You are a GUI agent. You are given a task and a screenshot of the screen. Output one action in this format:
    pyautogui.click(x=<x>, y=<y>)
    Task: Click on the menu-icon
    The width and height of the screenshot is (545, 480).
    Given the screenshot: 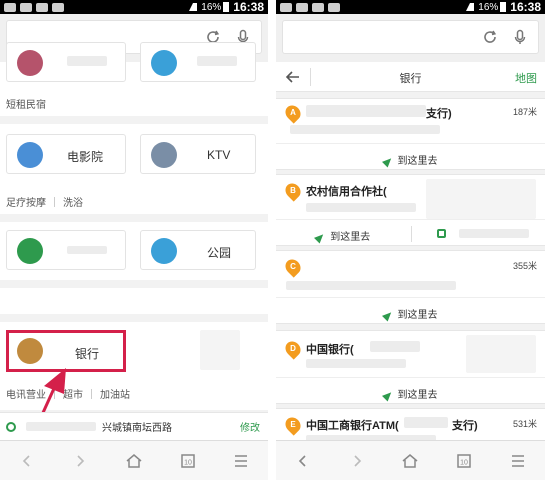 What is the action you would take?
    pyautogui.click(x=241, y=460)
    